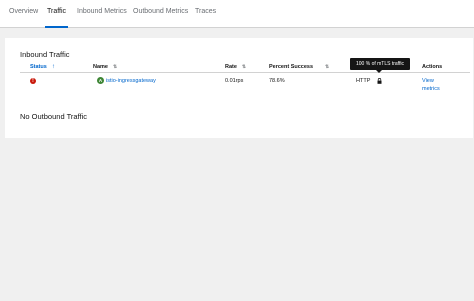 The image size is (474, 301). I want to click on tab-overview: Overview, so click(23, 17).